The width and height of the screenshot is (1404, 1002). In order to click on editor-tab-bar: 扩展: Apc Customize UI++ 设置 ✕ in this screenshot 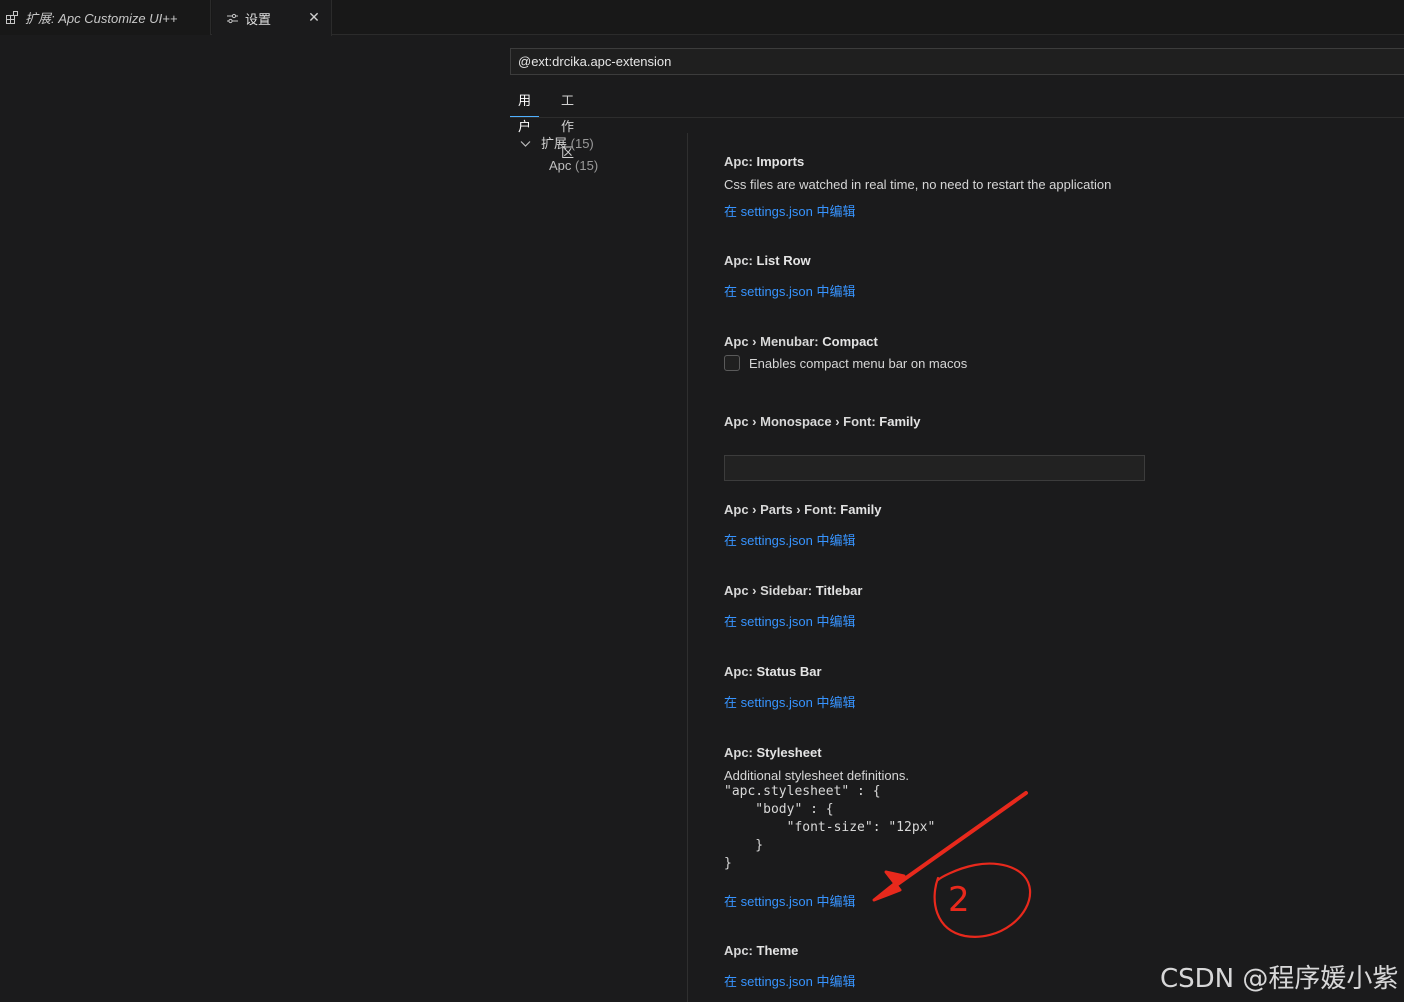, I will do `click(702, 18)`.